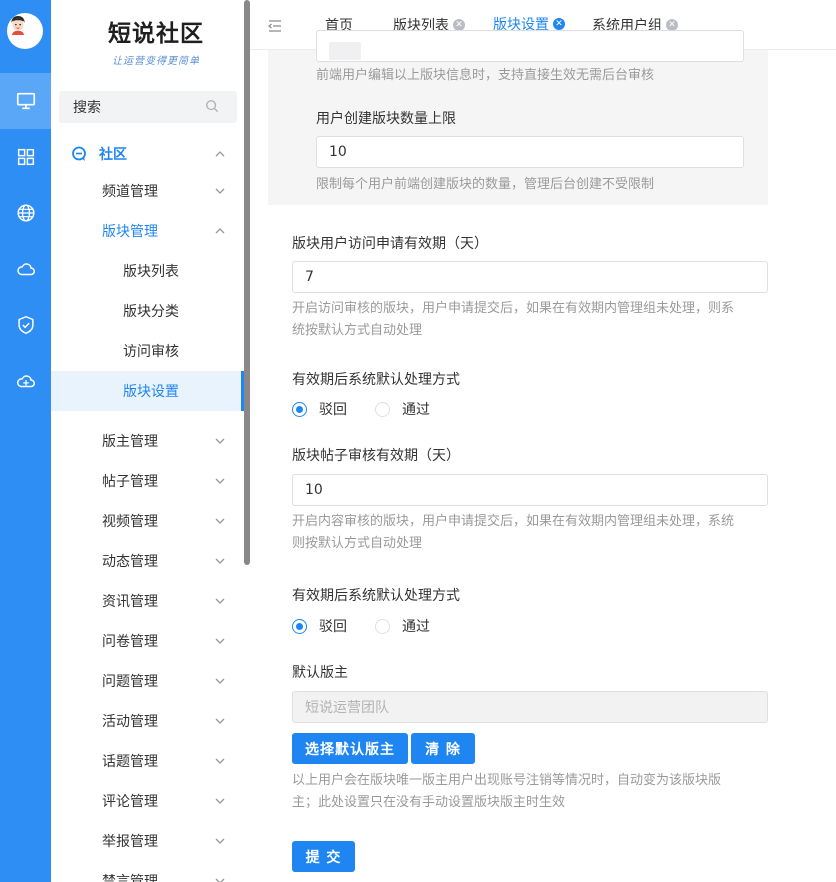 The image size is (836, 882). Describe the element at coordinates (443, 748) in the screenshot. I see `clear-button: 清 除` at that location.